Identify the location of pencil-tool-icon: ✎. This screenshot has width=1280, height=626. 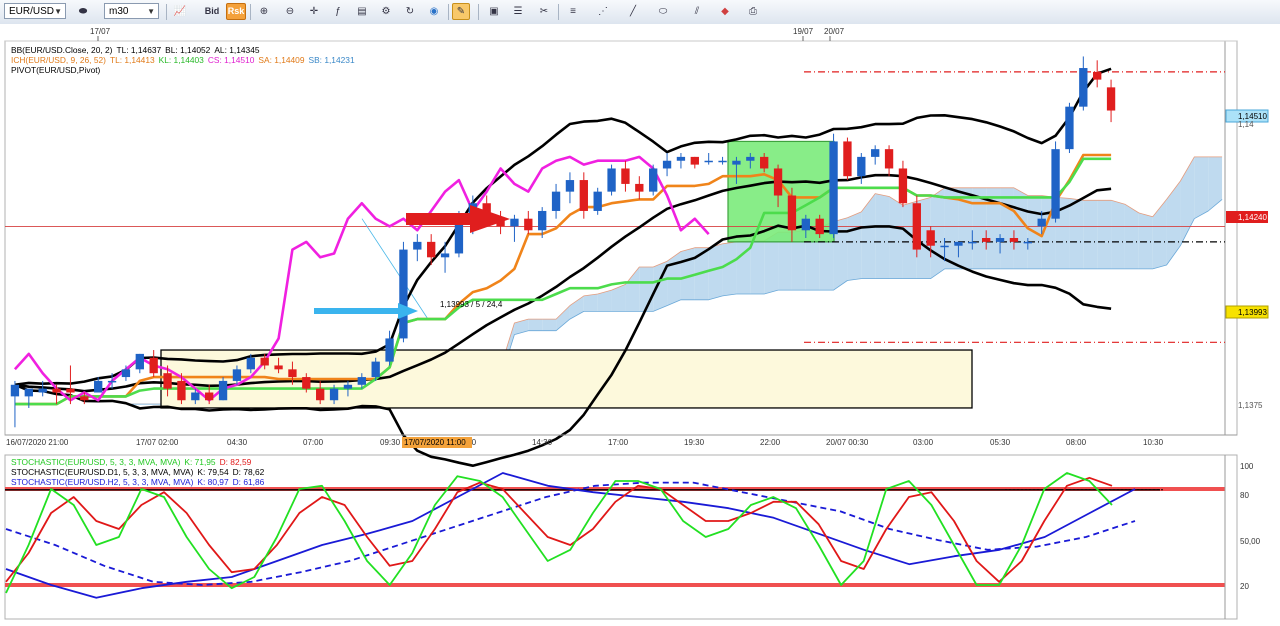
(461, 11).